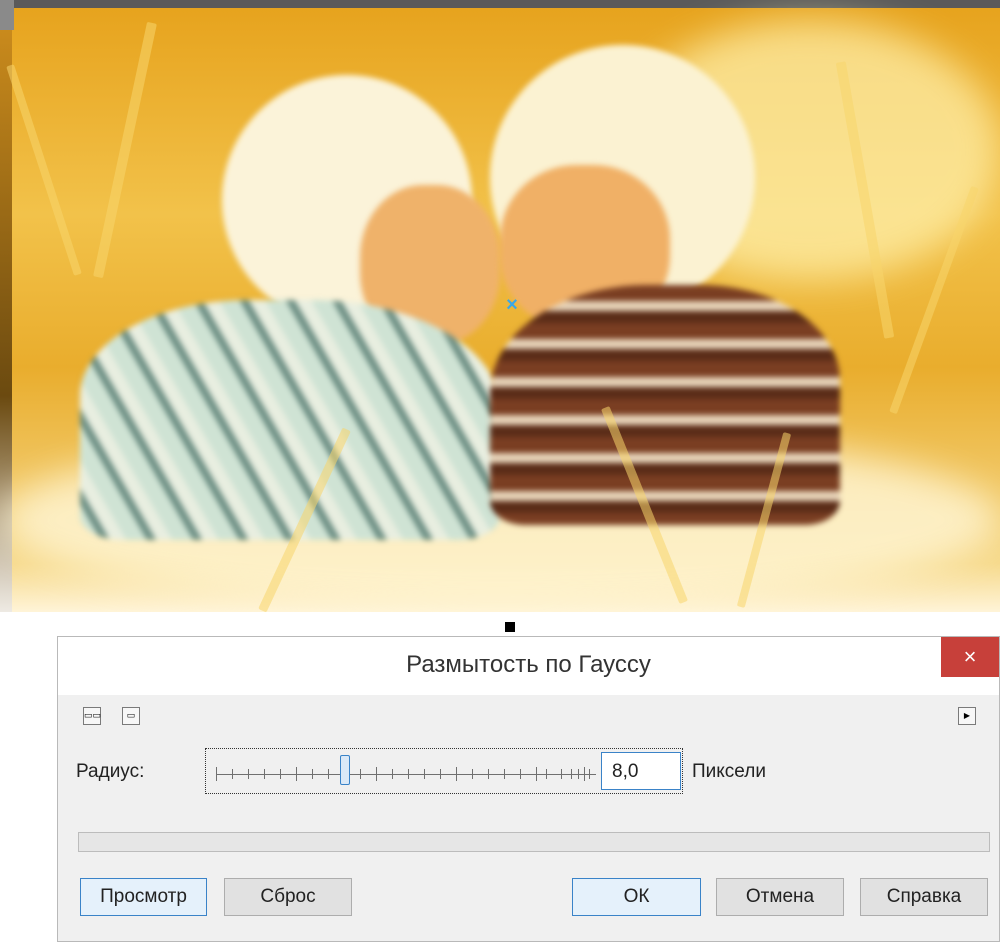  What do you see at coordinates (924, 897) in the screenshot?
I see `help-button: Справка` at bounding box center [924, 897].